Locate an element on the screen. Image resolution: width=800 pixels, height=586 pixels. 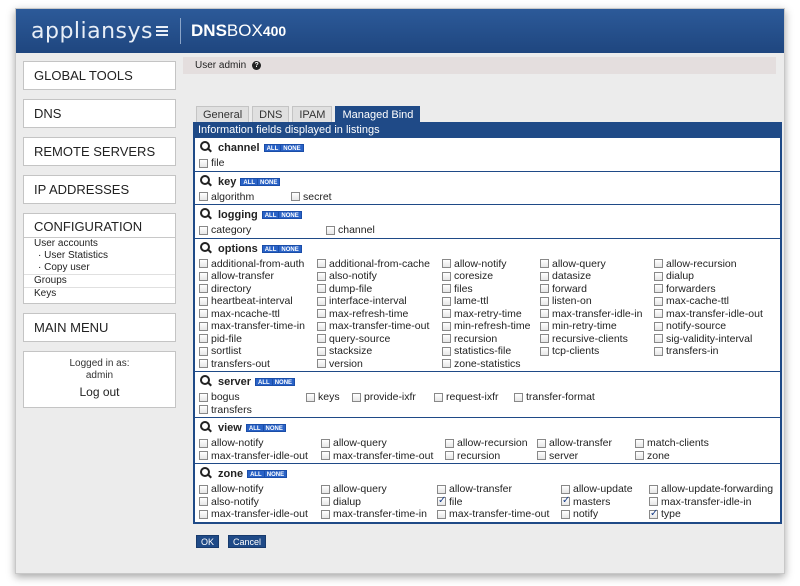
config-item-groups: Groups is located at coordinates (99, 280).